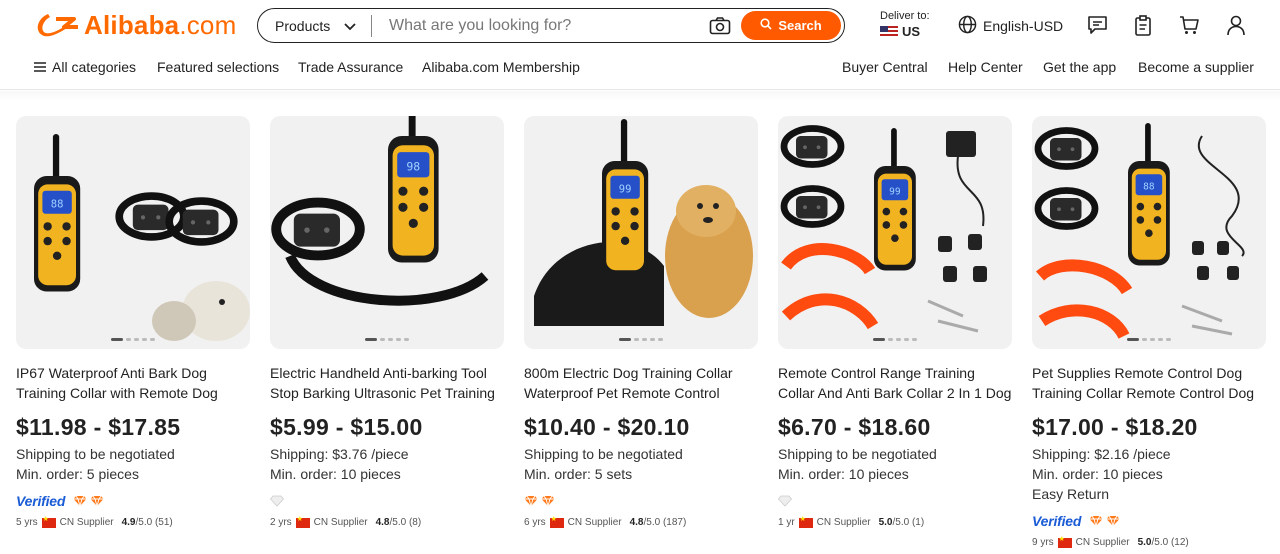 Image resolution: width=1280 pixels, height=554 pixels. I want to click on product-photo: 99, so click(883, 229).